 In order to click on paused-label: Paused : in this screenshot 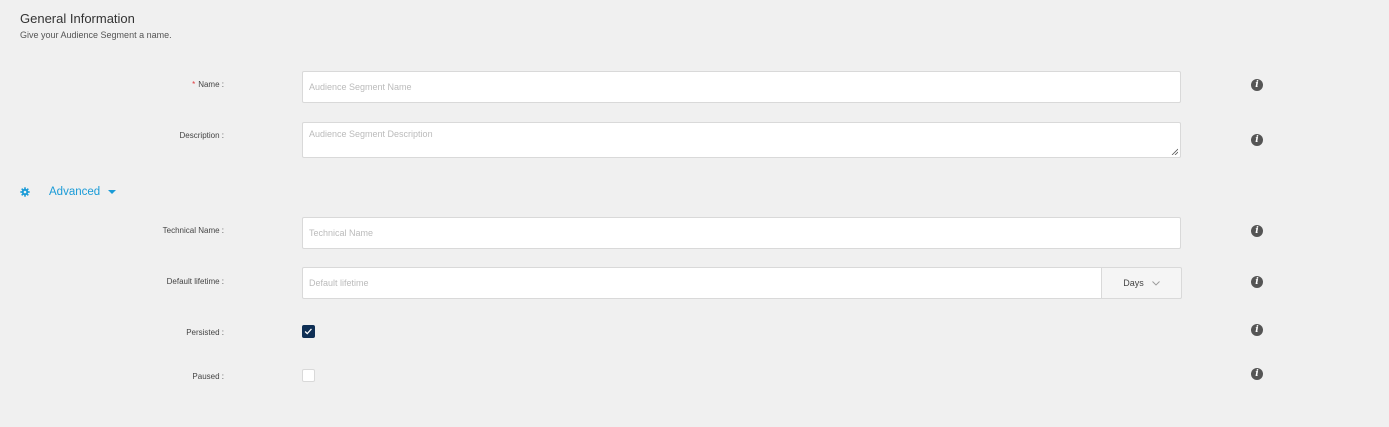, I will do `click(208, 376)`.